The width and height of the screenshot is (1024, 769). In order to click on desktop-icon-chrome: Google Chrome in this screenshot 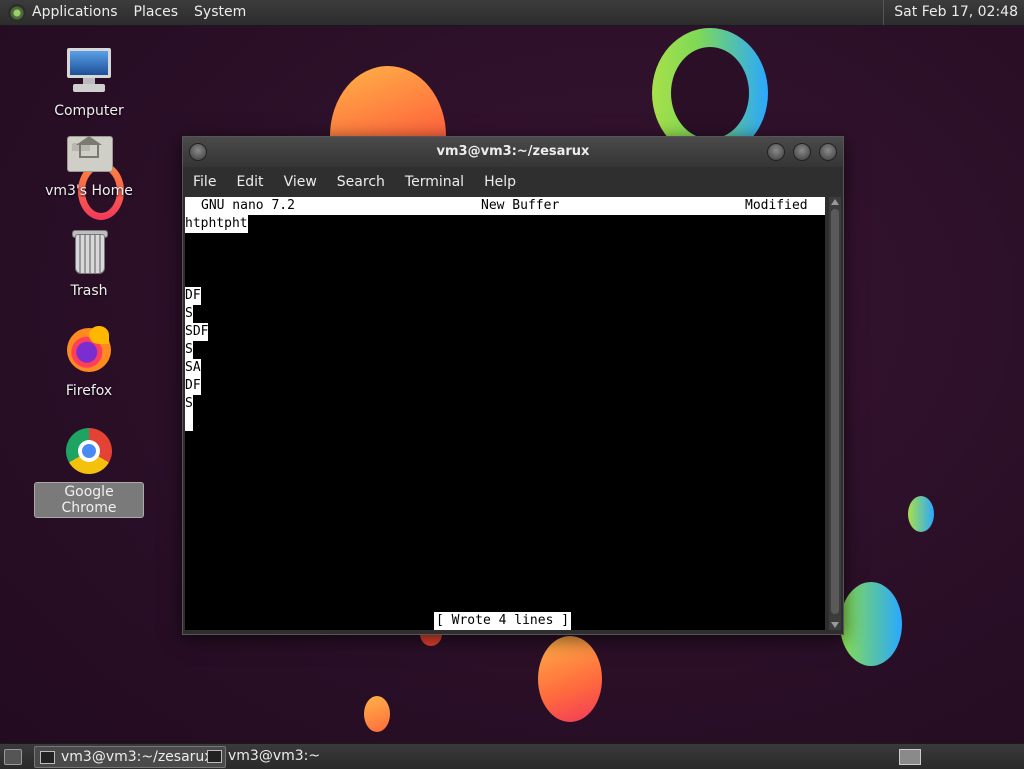, I will do `click(89, 472)`.